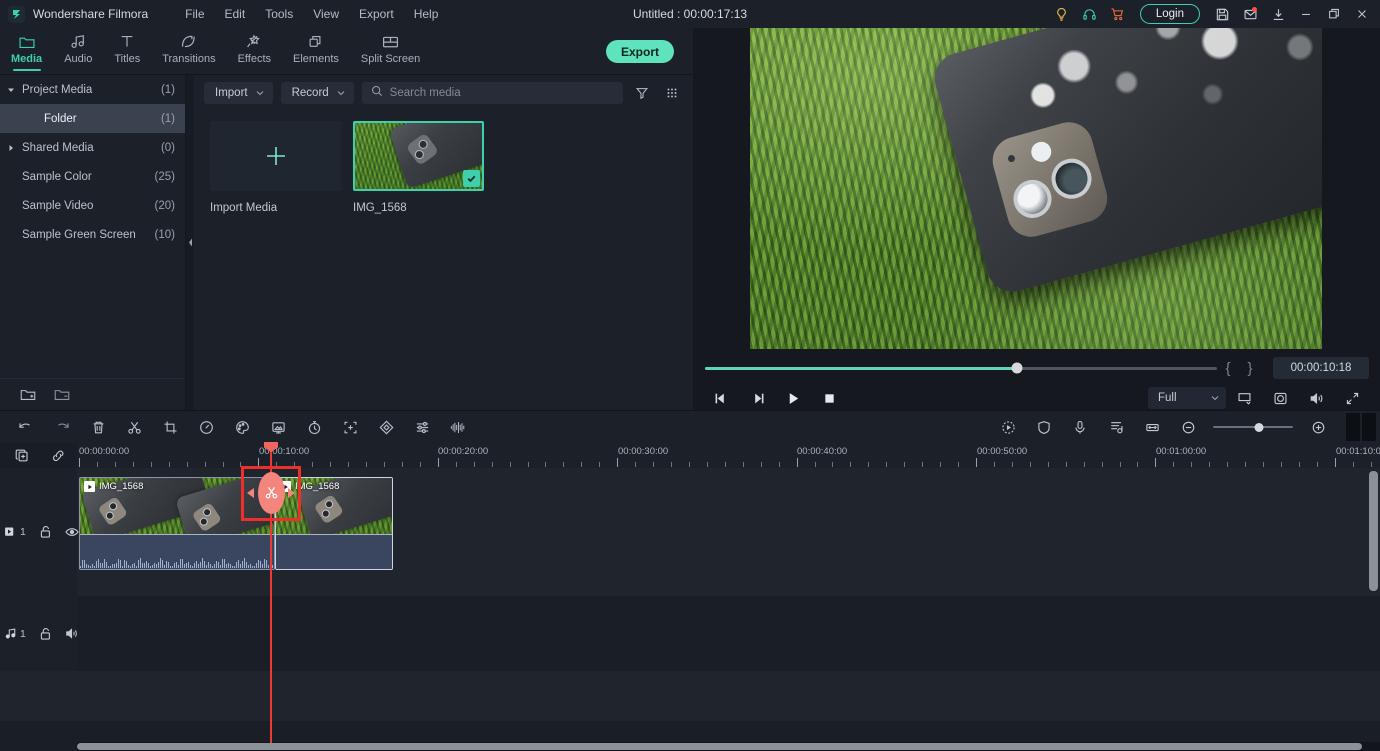  Describe the element at coordinates (238, 92) in the screenshot. I see `import-dropdown: Import` at that location.